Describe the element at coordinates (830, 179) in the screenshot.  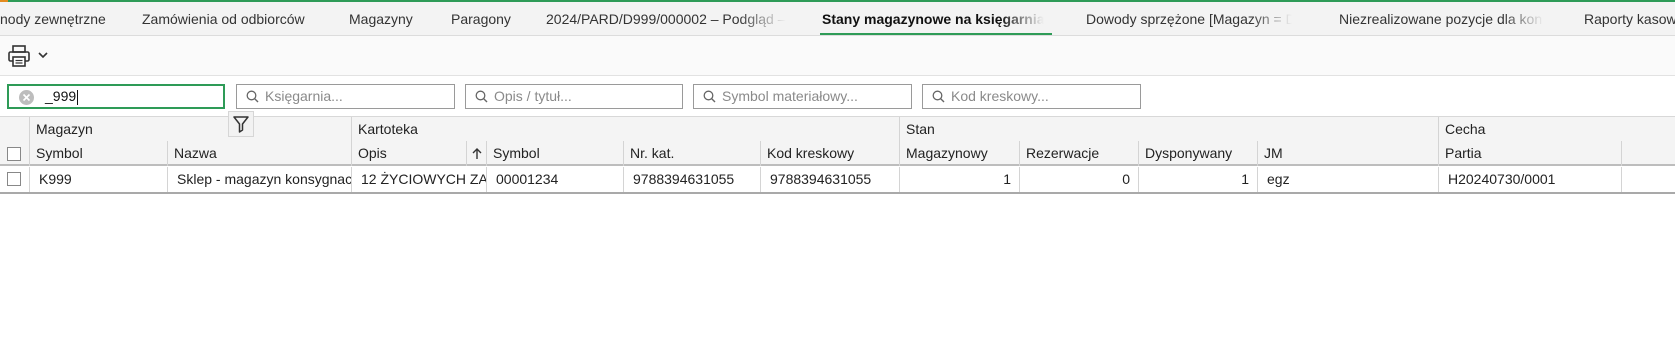
I see `cell-barcode: 9788394631055` at that location.